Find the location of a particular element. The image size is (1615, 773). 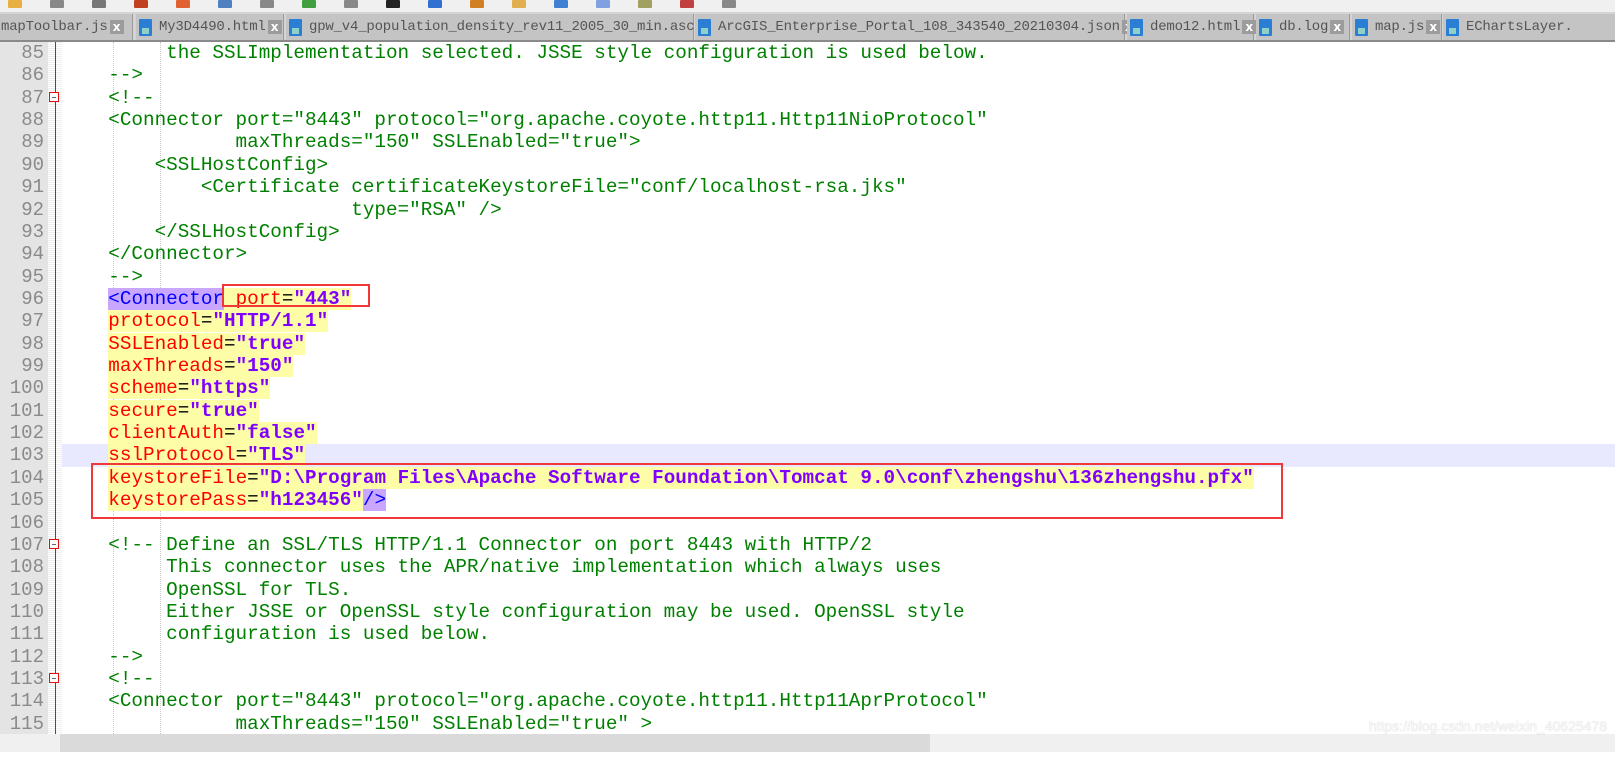

horizontal-scrollbar is located at coordinates (807, 743).